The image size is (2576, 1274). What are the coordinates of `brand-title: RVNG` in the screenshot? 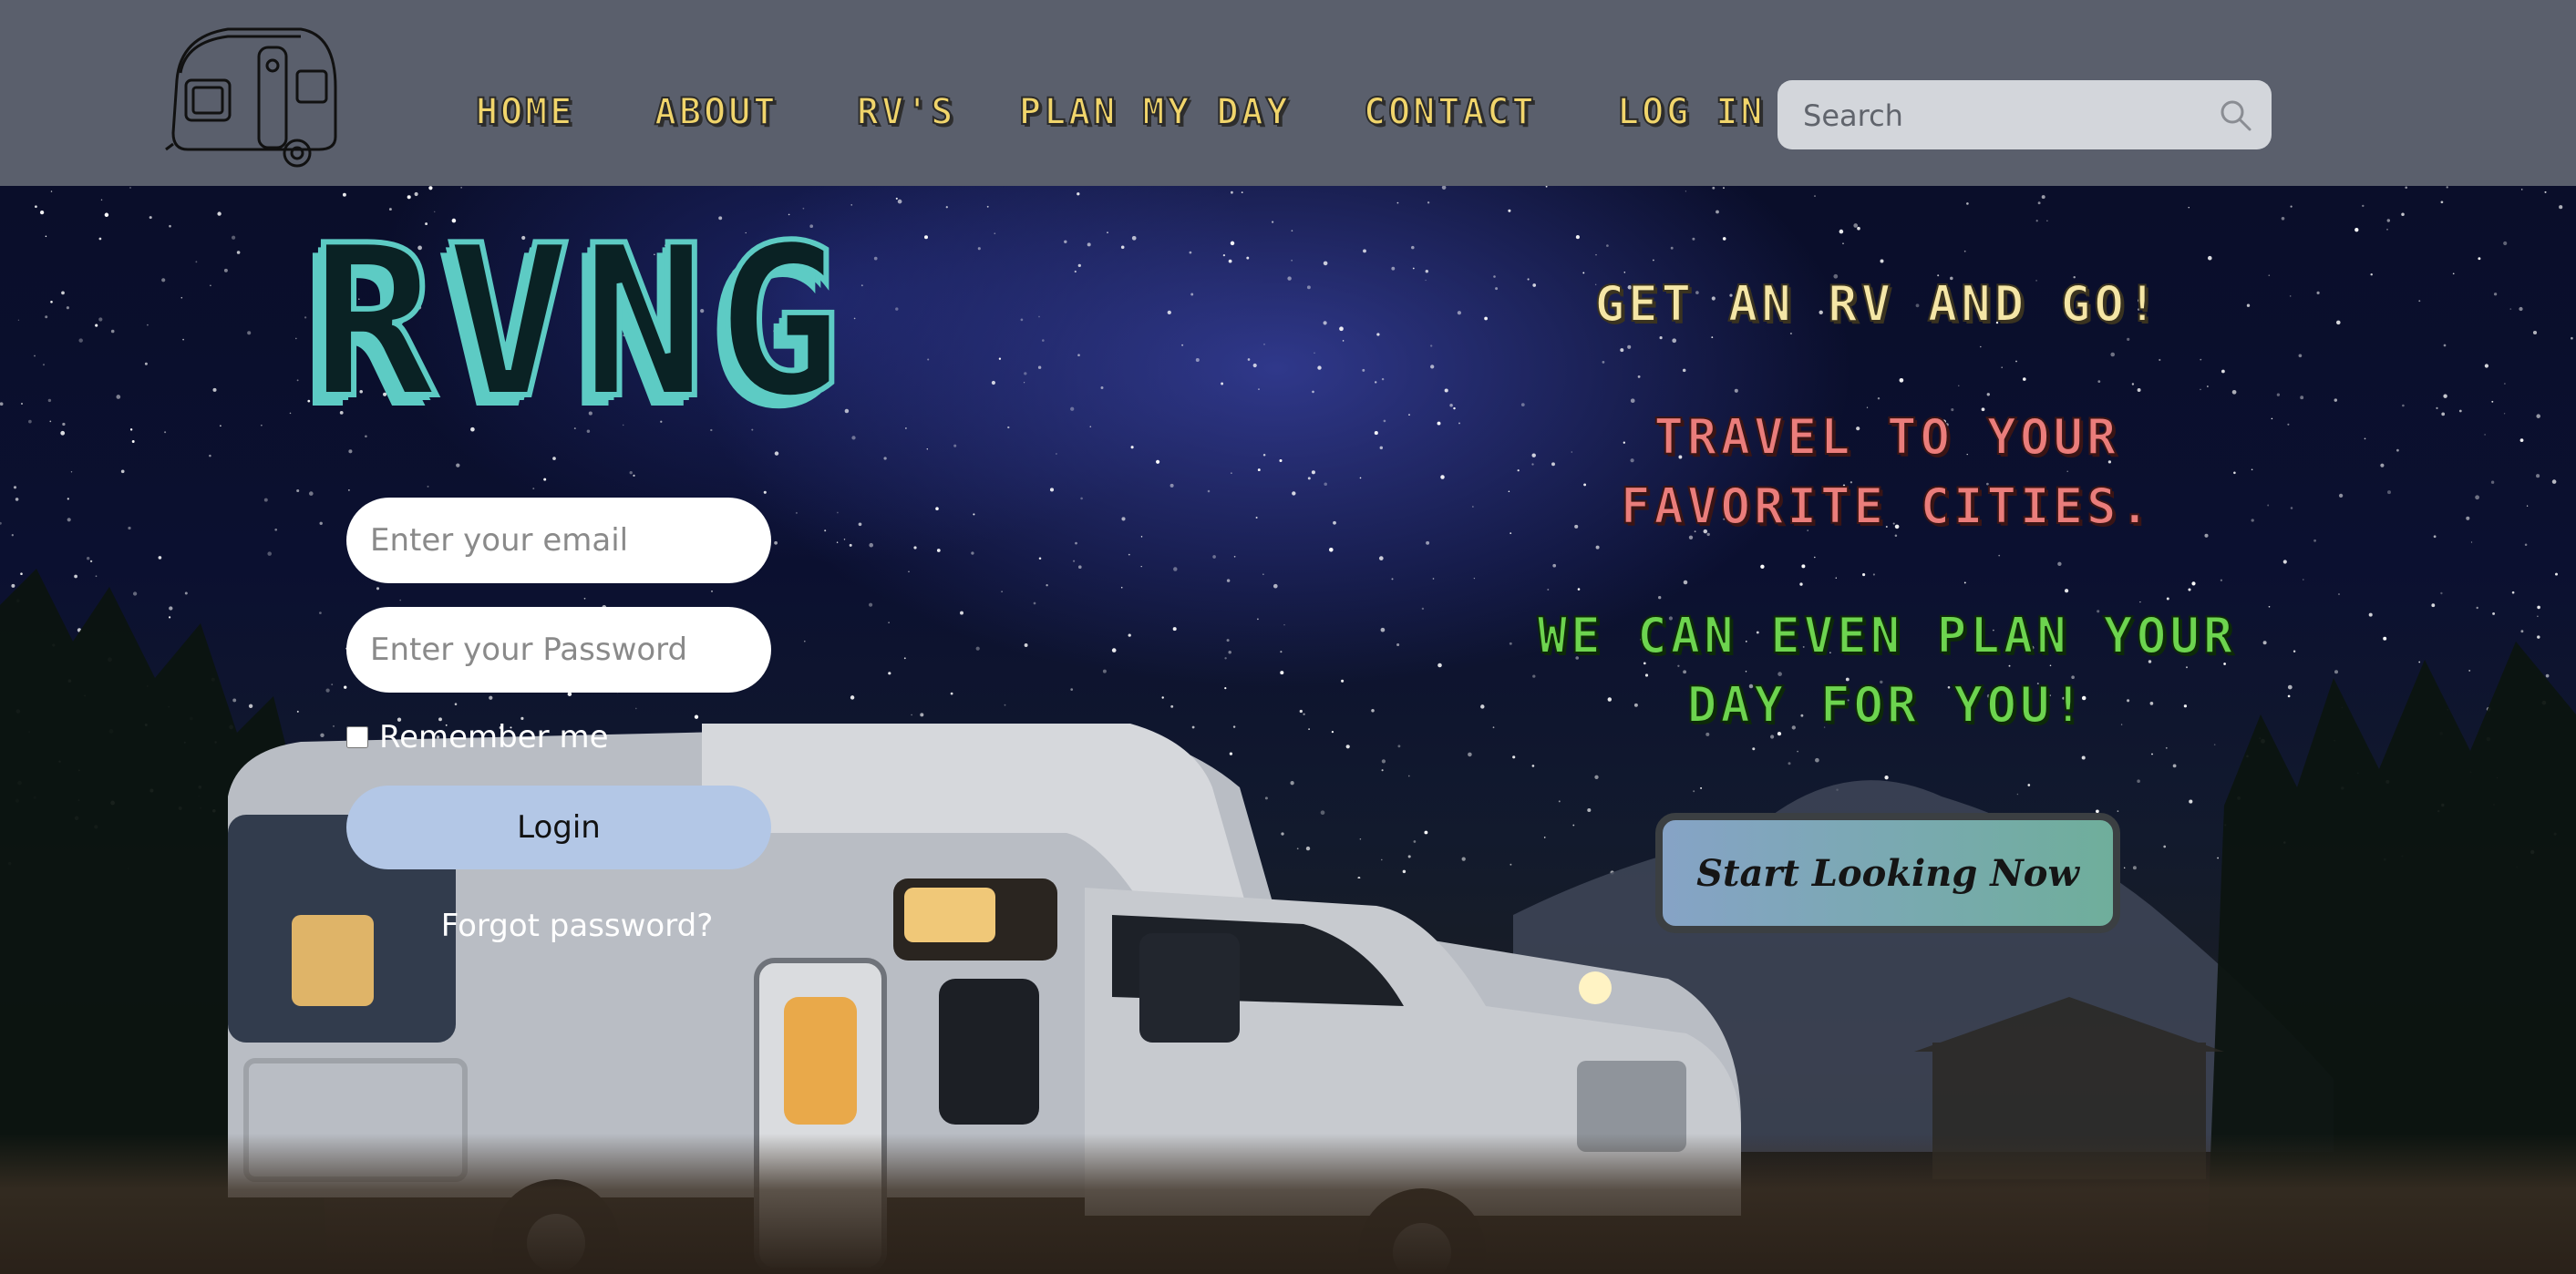 It's located at (579, 323).